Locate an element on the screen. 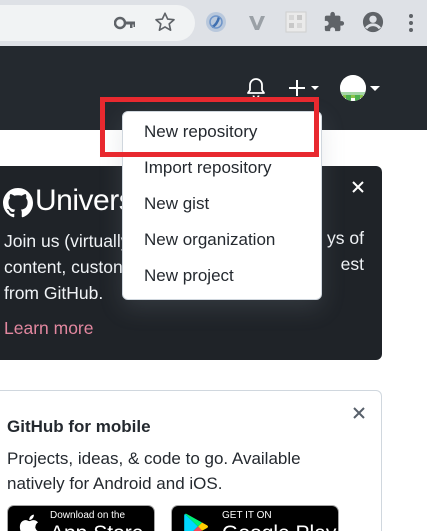  promo-line-right: ys of is located at coordinates (345, 238).